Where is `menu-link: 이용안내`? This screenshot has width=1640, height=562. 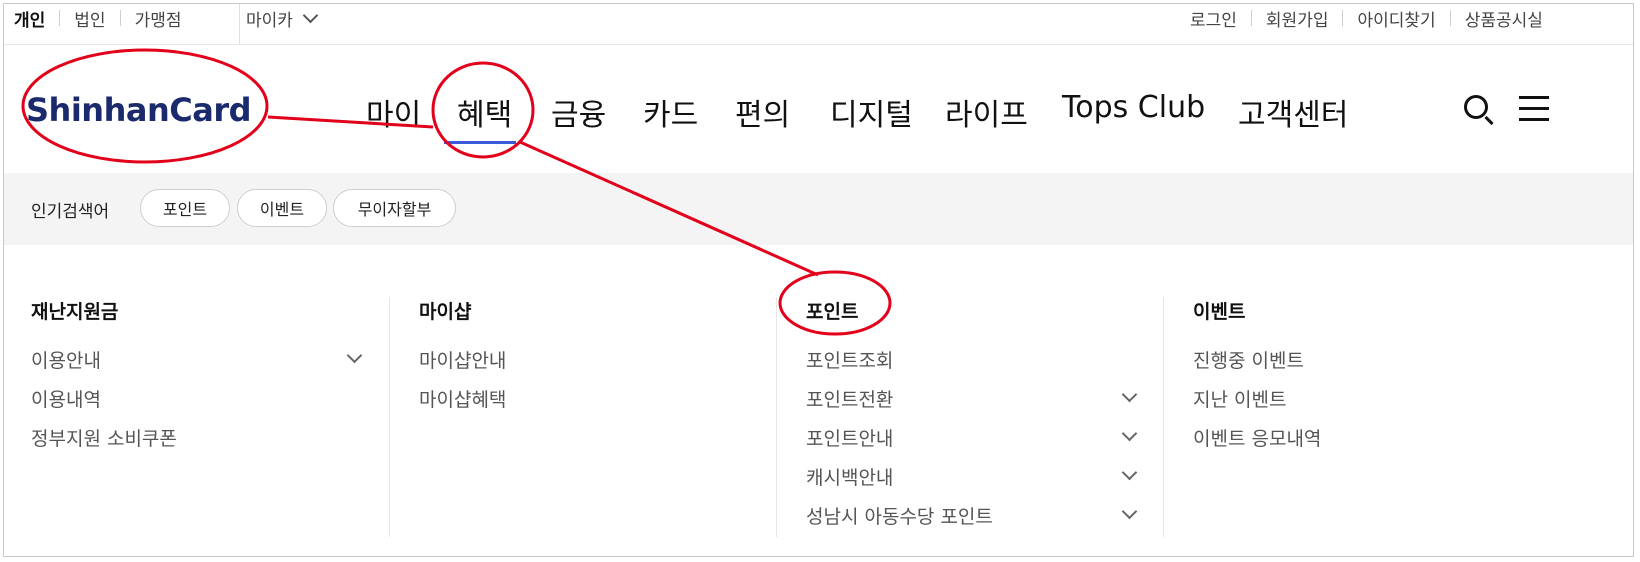 menu-link: 이용안내 is located at coordinates (66, 359).